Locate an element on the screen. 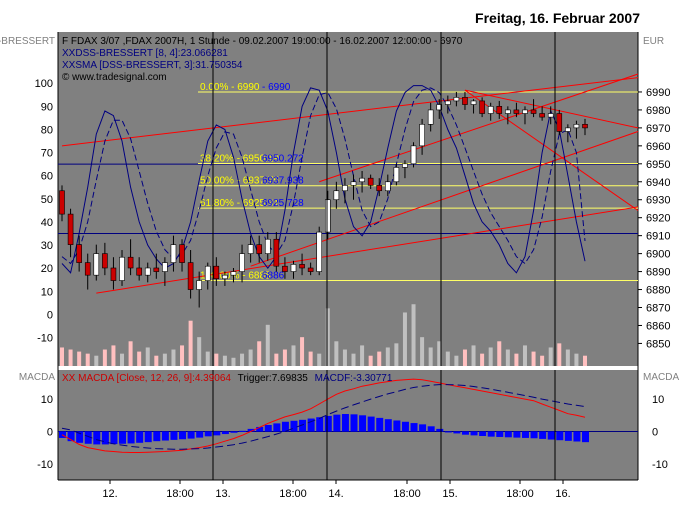 The height and width of the screenshot is (516, 699). macd-legend-label: MACDA [Close, 12, 26, 9]:4.39064 is located at coordinates (154, 378).